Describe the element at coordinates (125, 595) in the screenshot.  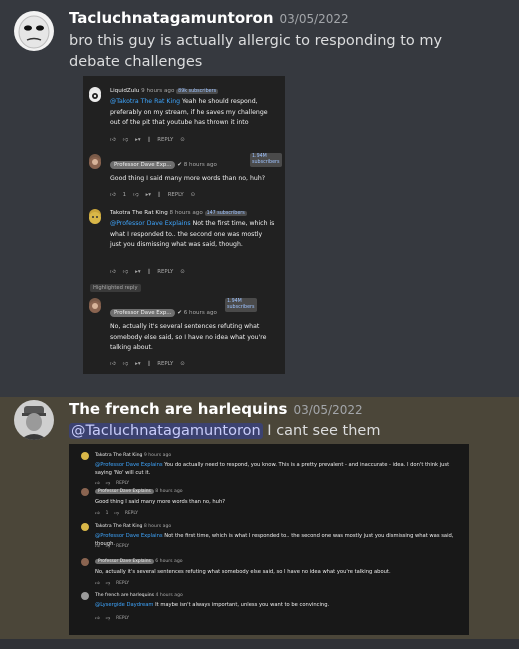
I see `comment-author: The french are harlequins` at that location.